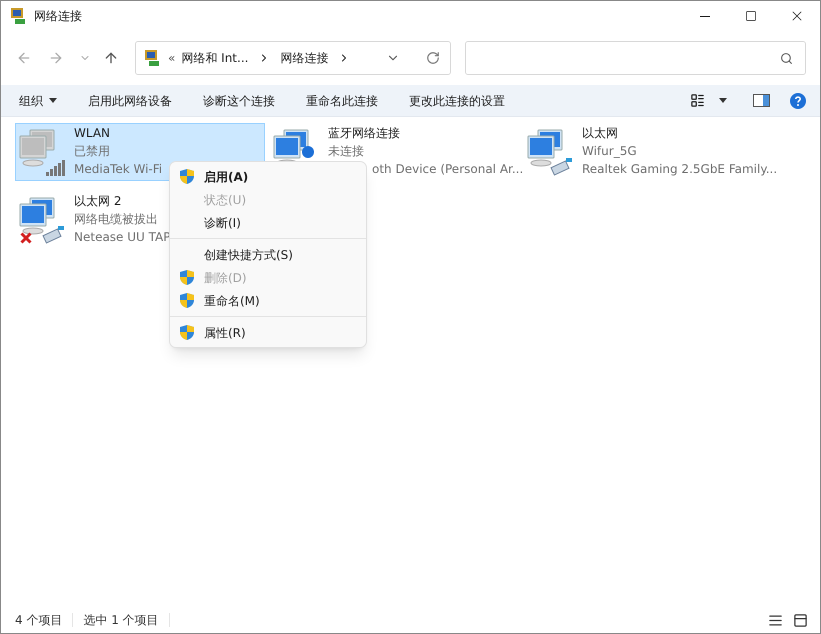 This screenshot has height=634, width=821. Describe the element at coordinates (610, 151) in the screenshot. I see `connection-status: Wifur_5G` at that location.